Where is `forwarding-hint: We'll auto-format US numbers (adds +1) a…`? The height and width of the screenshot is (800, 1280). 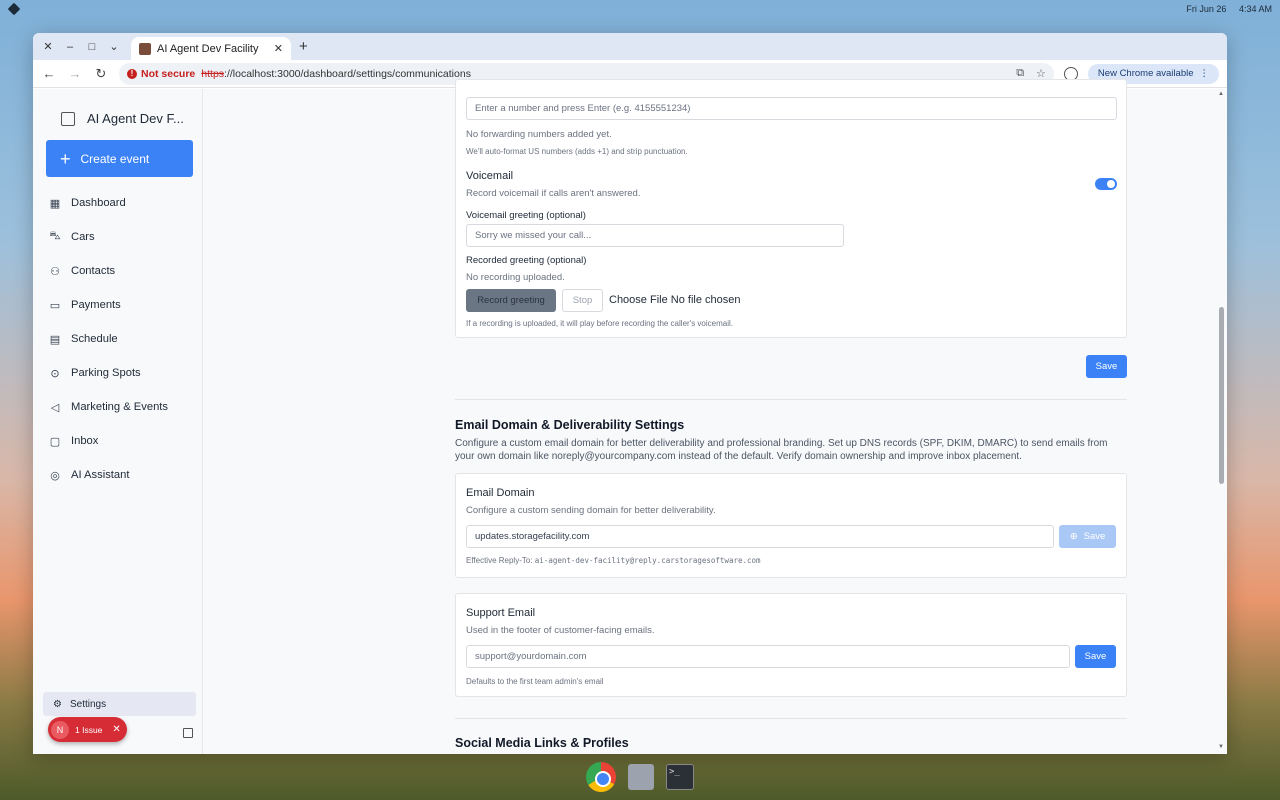 forwarding-hint: We'll auto-format US numbers (adds +1) a… is located at coordinates (577, 151).